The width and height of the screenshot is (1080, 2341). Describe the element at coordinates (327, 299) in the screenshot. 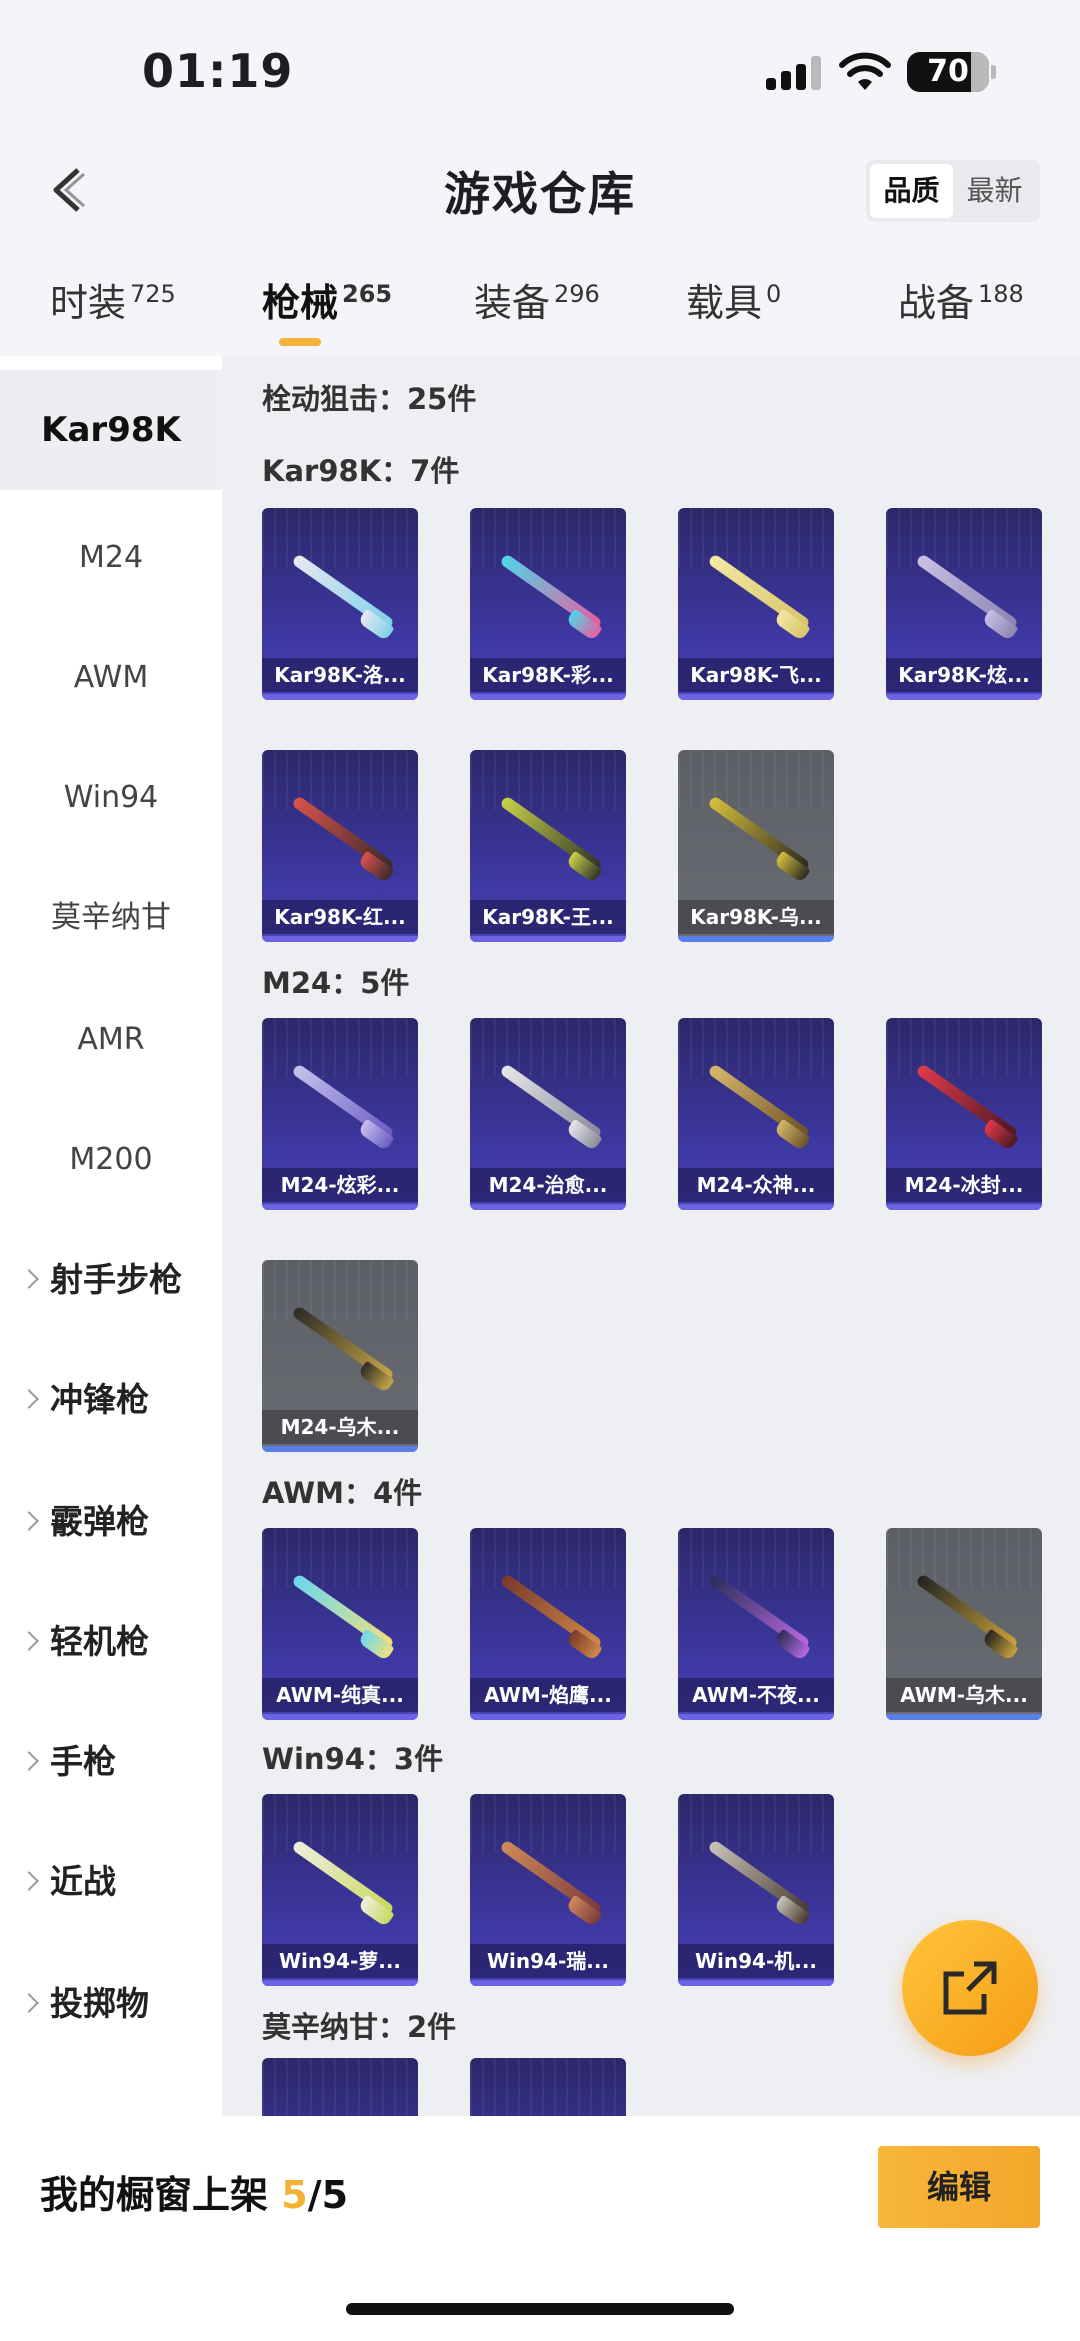

I see `tab-firearms: 枪械 265` at that location.